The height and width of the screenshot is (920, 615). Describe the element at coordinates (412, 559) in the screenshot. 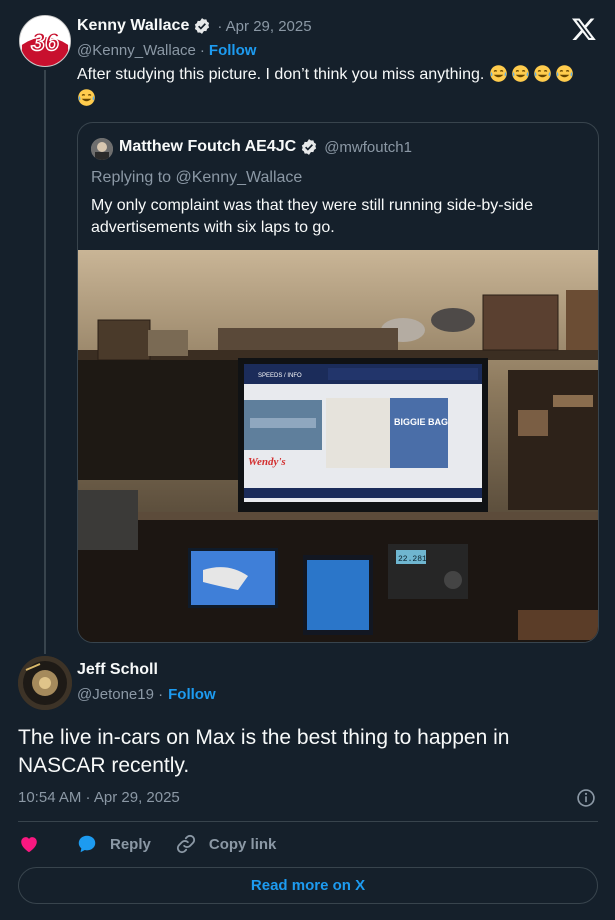

I see `radio-readout: 22.281` at that location.